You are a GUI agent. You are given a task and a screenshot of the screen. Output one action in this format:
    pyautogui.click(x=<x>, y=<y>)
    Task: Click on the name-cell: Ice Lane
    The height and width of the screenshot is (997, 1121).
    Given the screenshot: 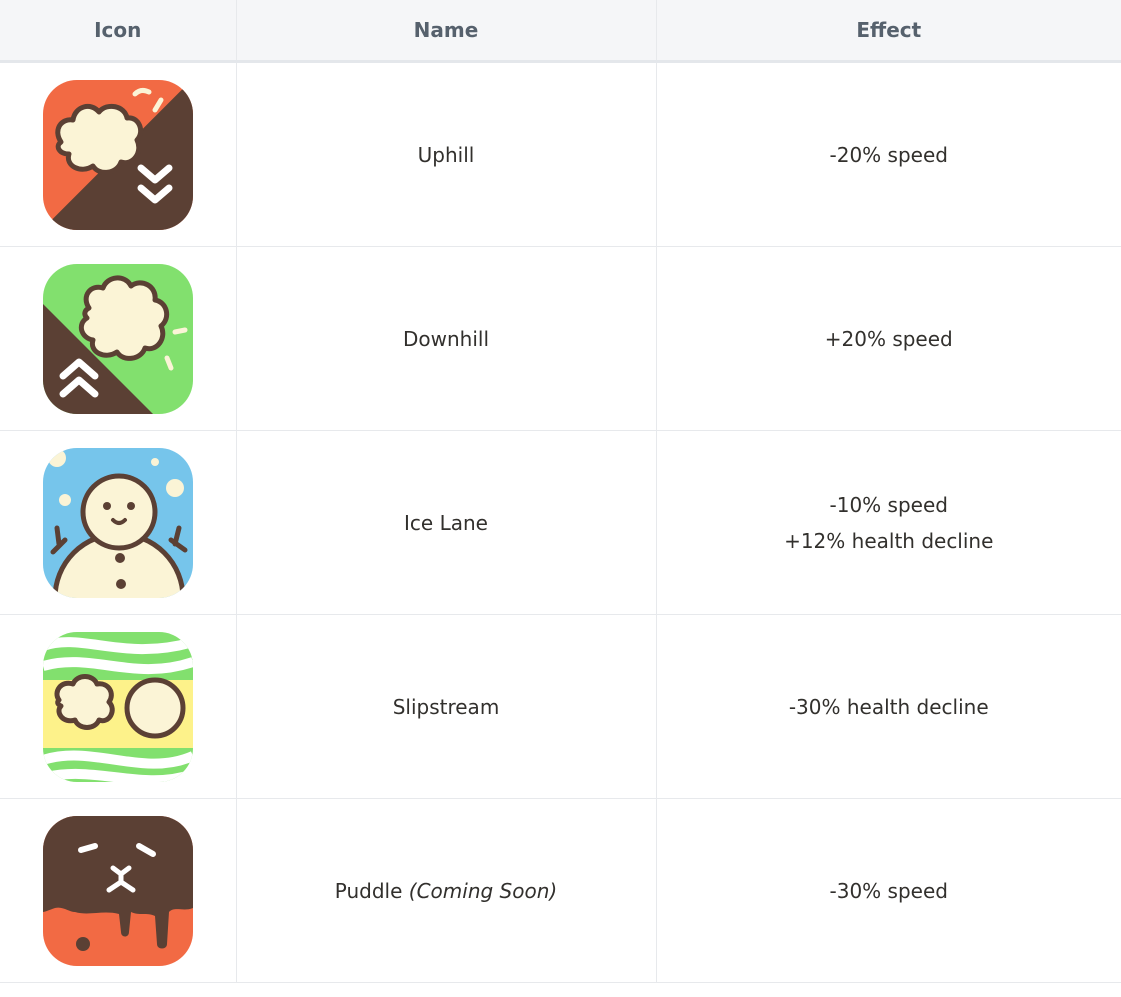 What is the action you would take?
    pyautogui.click(x=445, y=522)
    